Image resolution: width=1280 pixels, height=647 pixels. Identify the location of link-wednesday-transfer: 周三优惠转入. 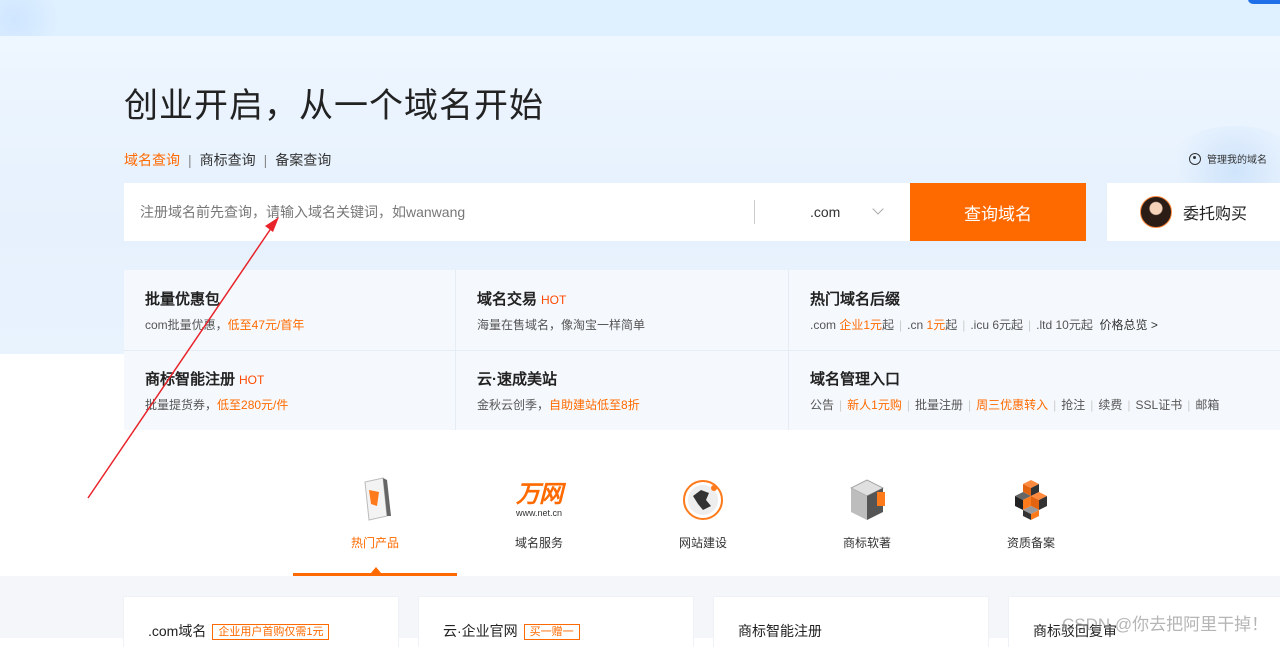
(1012, 405).